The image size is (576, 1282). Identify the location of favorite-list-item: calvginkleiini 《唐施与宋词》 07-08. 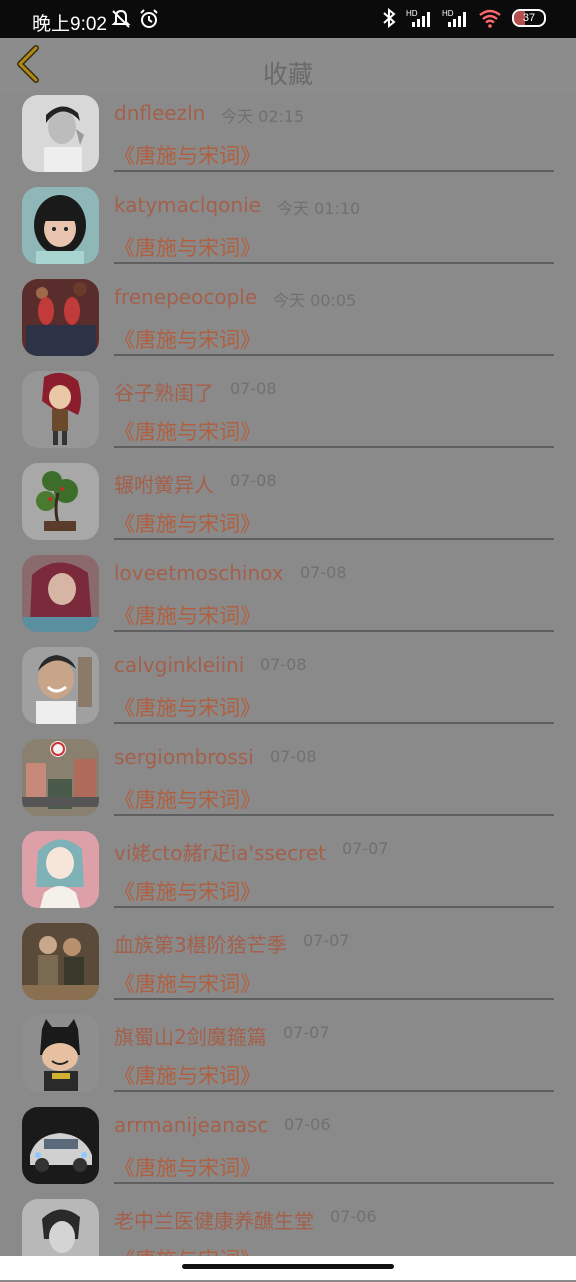
(288, 684).